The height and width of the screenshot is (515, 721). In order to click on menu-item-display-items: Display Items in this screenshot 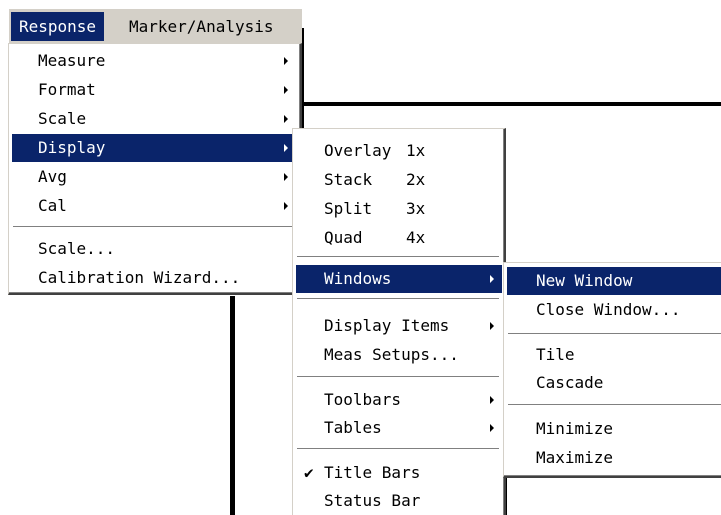, I will do `click(399, 326)`.